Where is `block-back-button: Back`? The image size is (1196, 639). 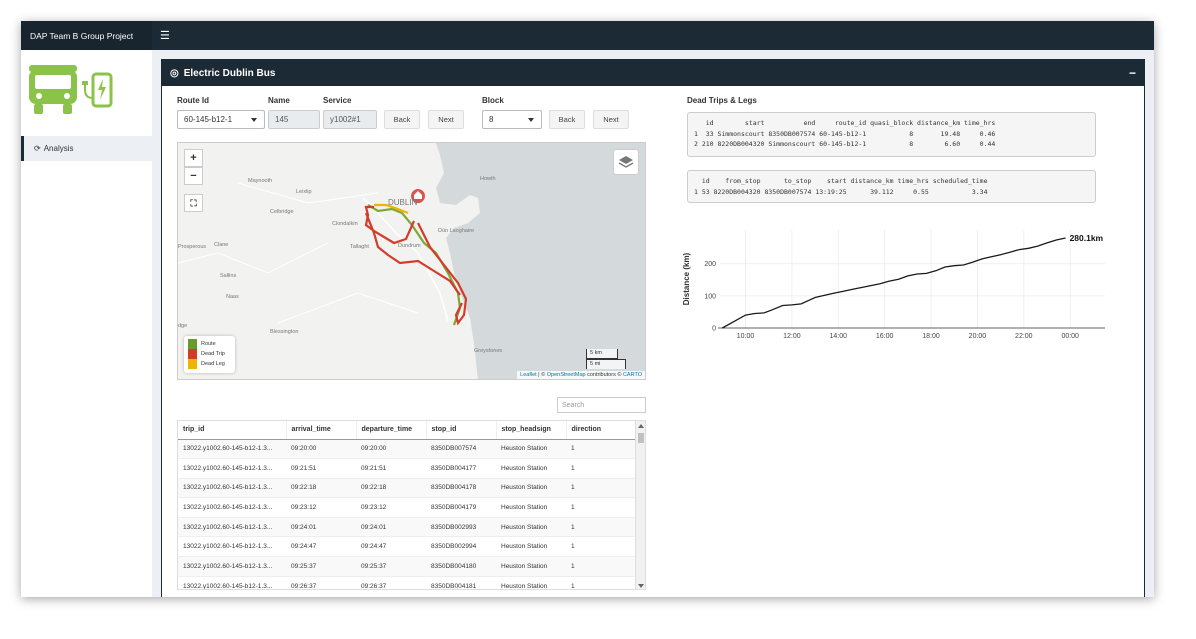
block-back-button: Back is located at coordinates (567, 119).